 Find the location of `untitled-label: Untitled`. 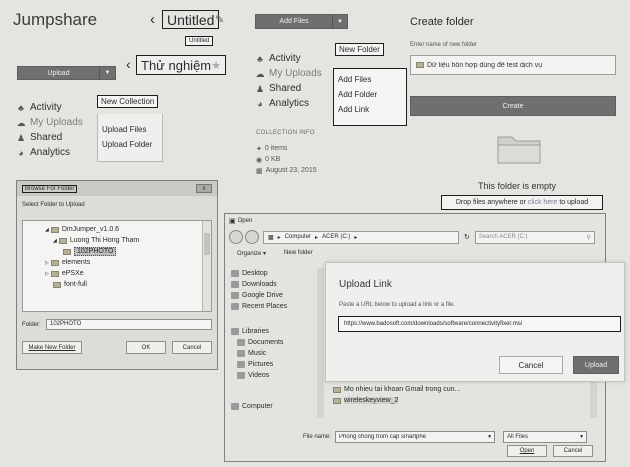

untitled-label: Untitled is located at coordinates (191, 19).